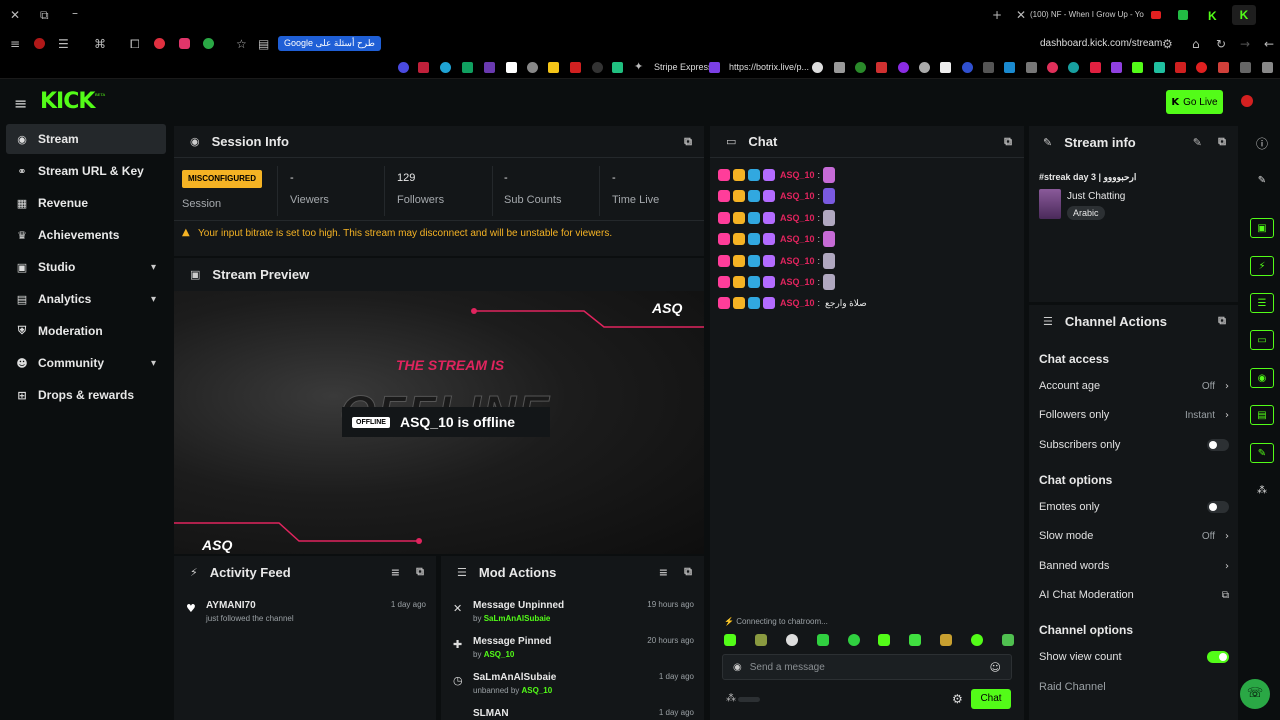 The width and height of the screenshot is (1280, 720). Describe the element at coordinates (86, 171) in the screenshot. I see `sidebar-item-stream-url: ⚭ Stream URL & Key` at that location.